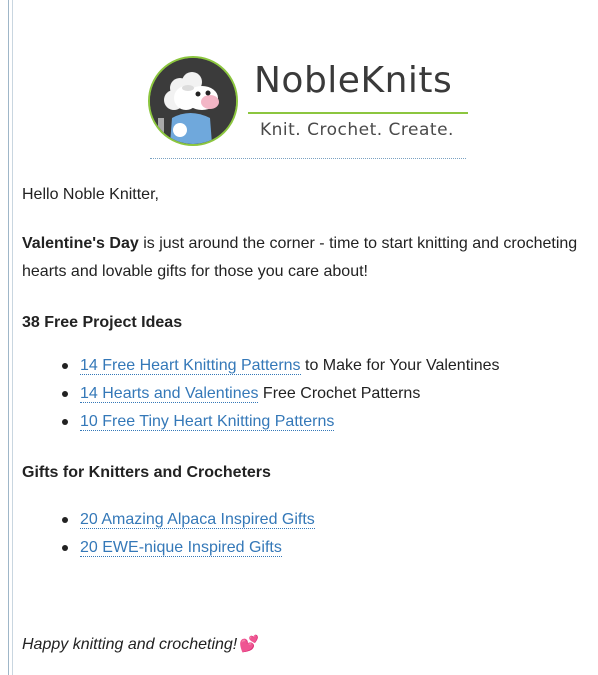 The width and height of the screenshot is (598, 675). I want to click on brand-logo: NobleKnits Knit. Crochet. Create., so click(308, 108).